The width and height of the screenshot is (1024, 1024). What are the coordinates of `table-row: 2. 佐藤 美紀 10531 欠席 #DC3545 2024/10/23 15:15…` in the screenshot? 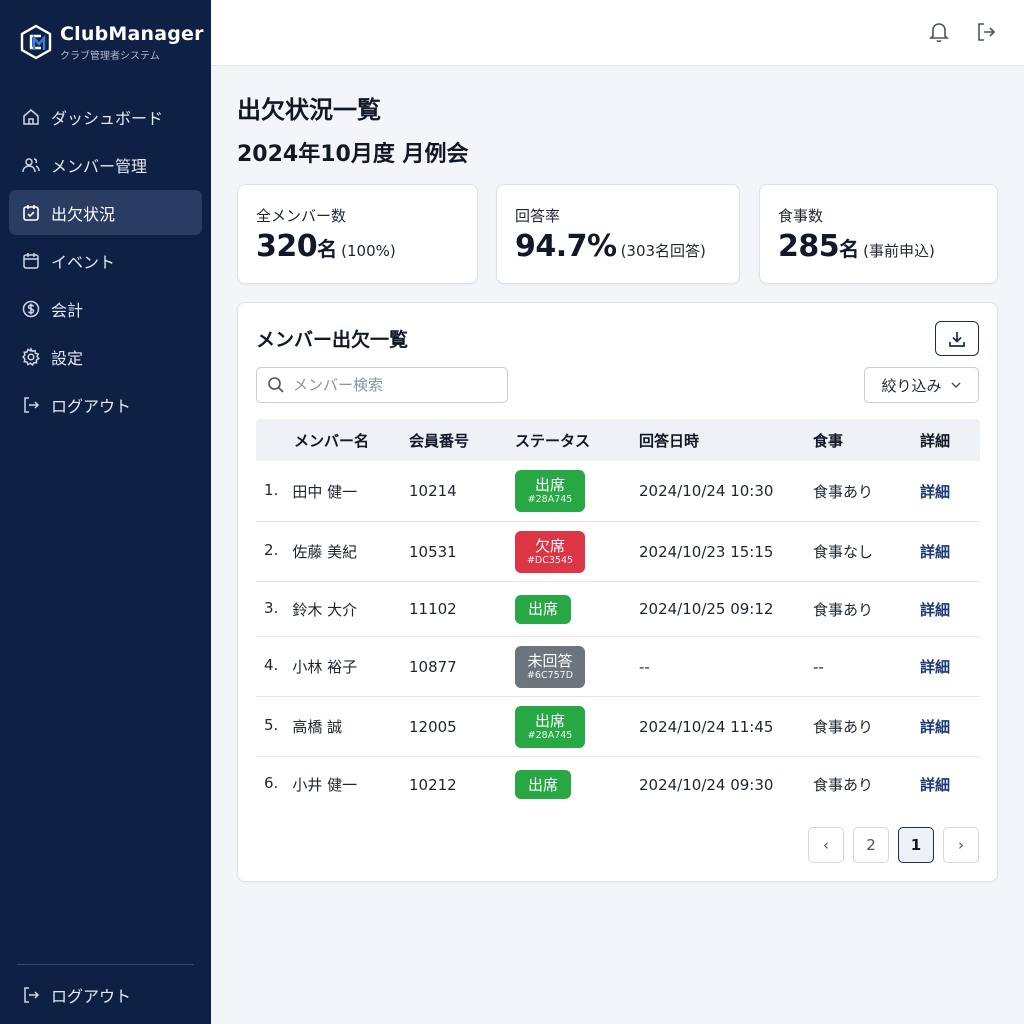 It's located at (618, 552).